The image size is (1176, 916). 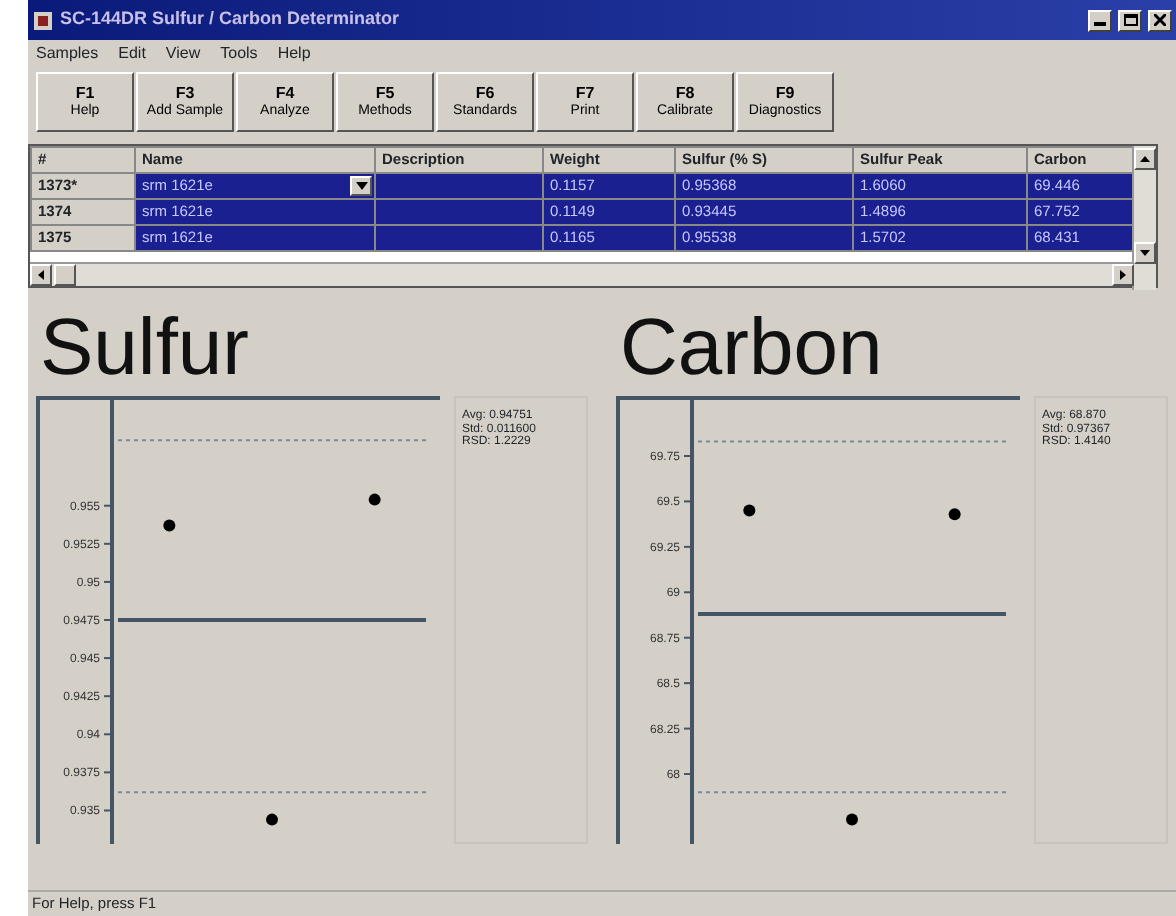 I want to click on scroll-right-button, so click(x=1123, y=275).